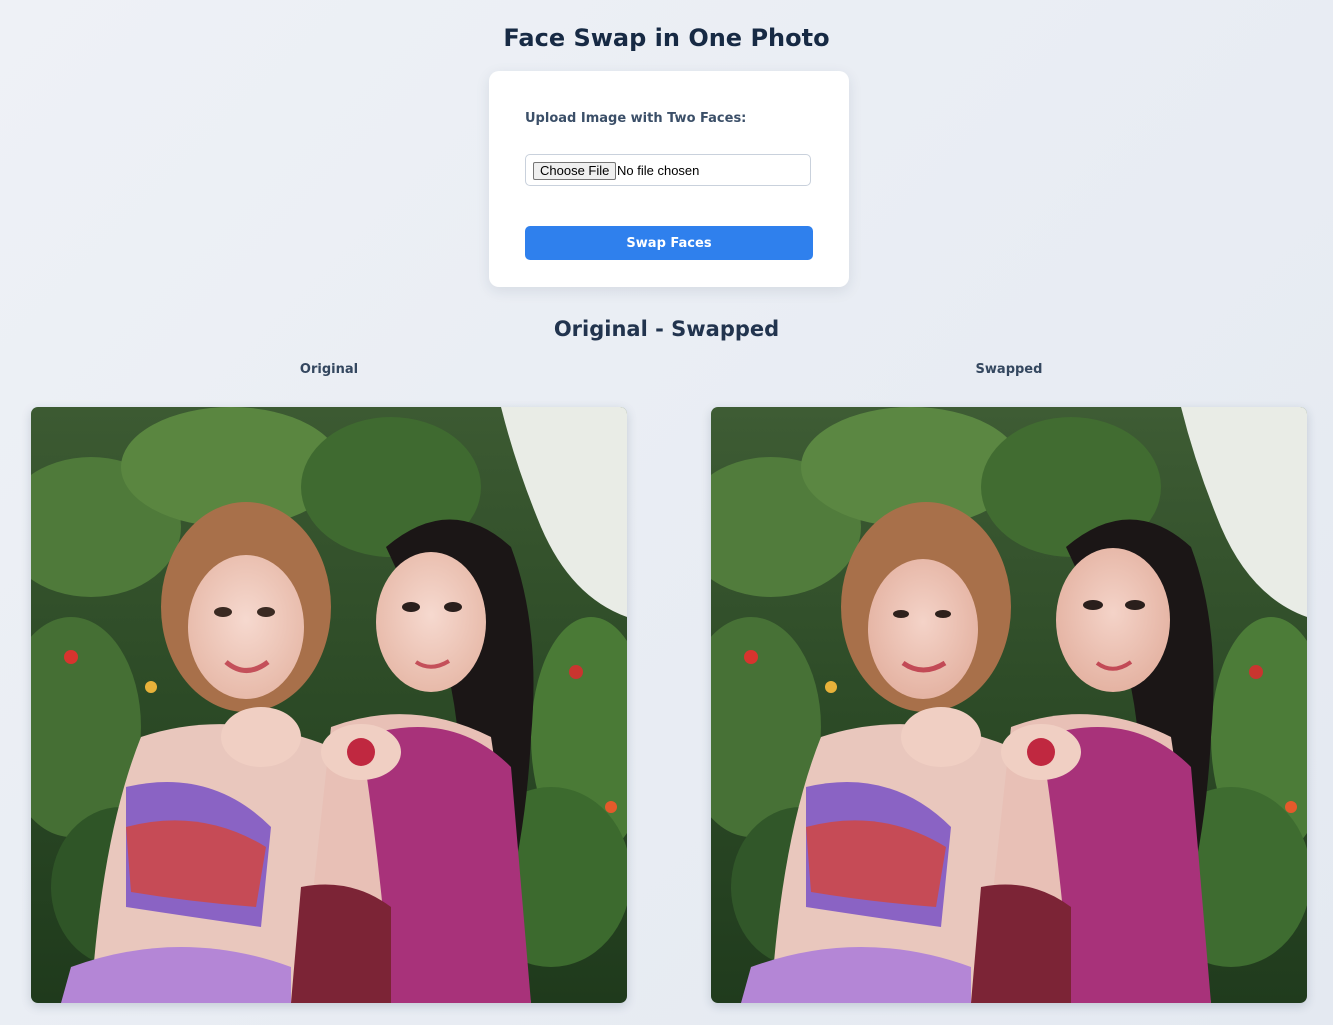 Image resolution: width=1333 pixels, height=1025 pixels. Describe the element at coordinates (1009, 369) in the screenshot. I see `swapped-label: Swapped` at that location.